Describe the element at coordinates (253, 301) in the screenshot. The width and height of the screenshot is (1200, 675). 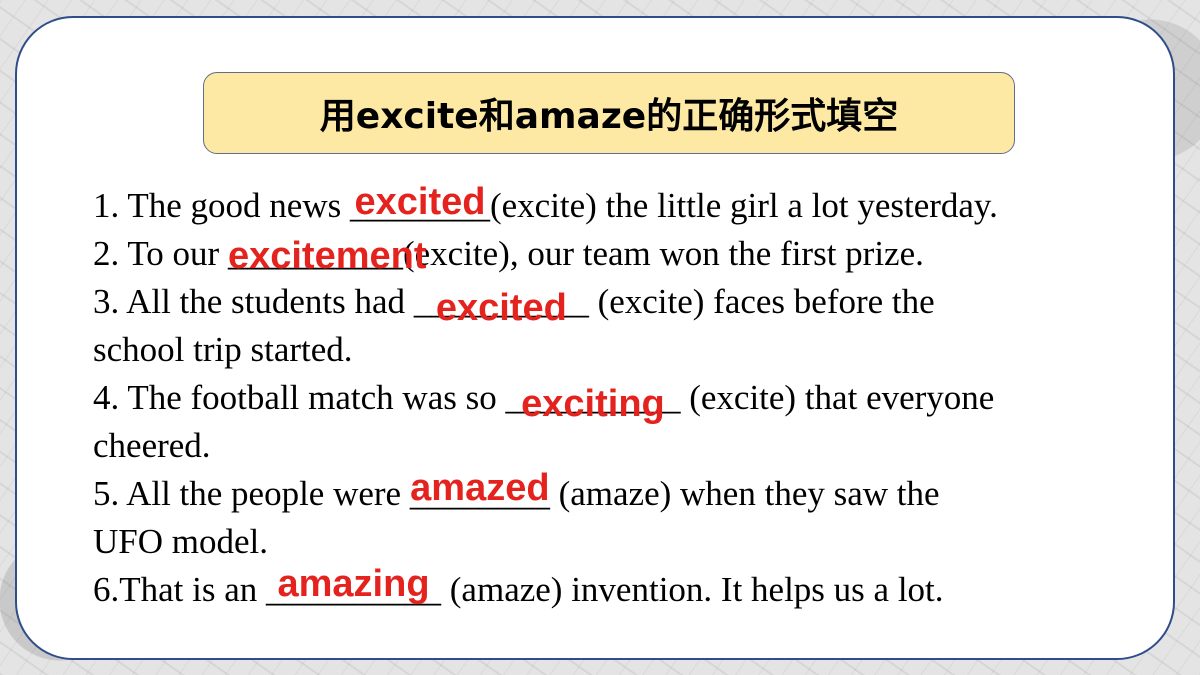
I see `question-text: 3. All the students had` at that location.